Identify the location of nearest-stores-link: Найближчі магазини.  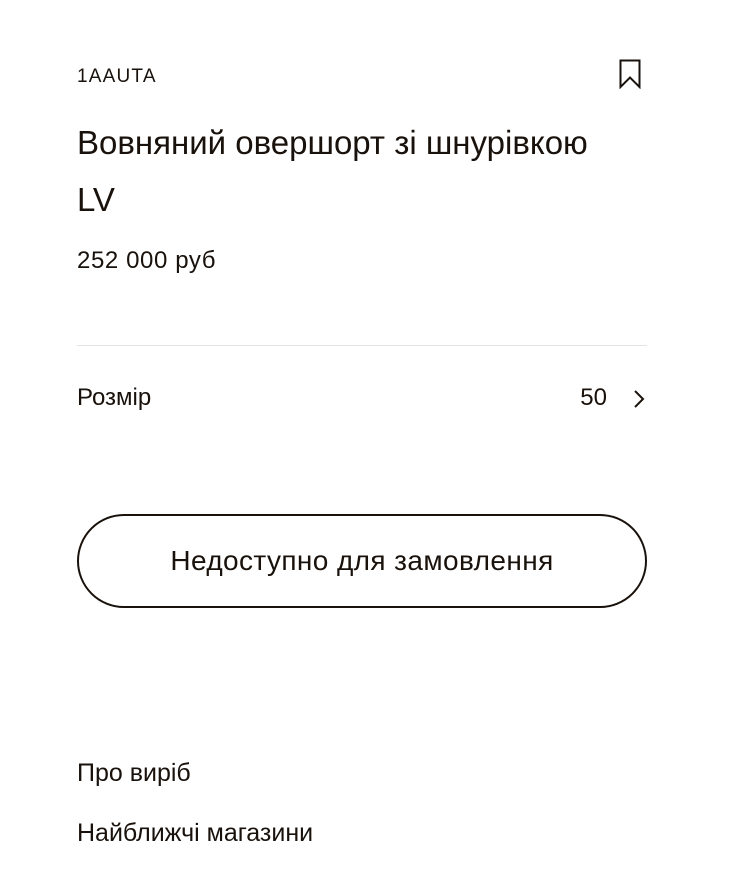
(195, 833).